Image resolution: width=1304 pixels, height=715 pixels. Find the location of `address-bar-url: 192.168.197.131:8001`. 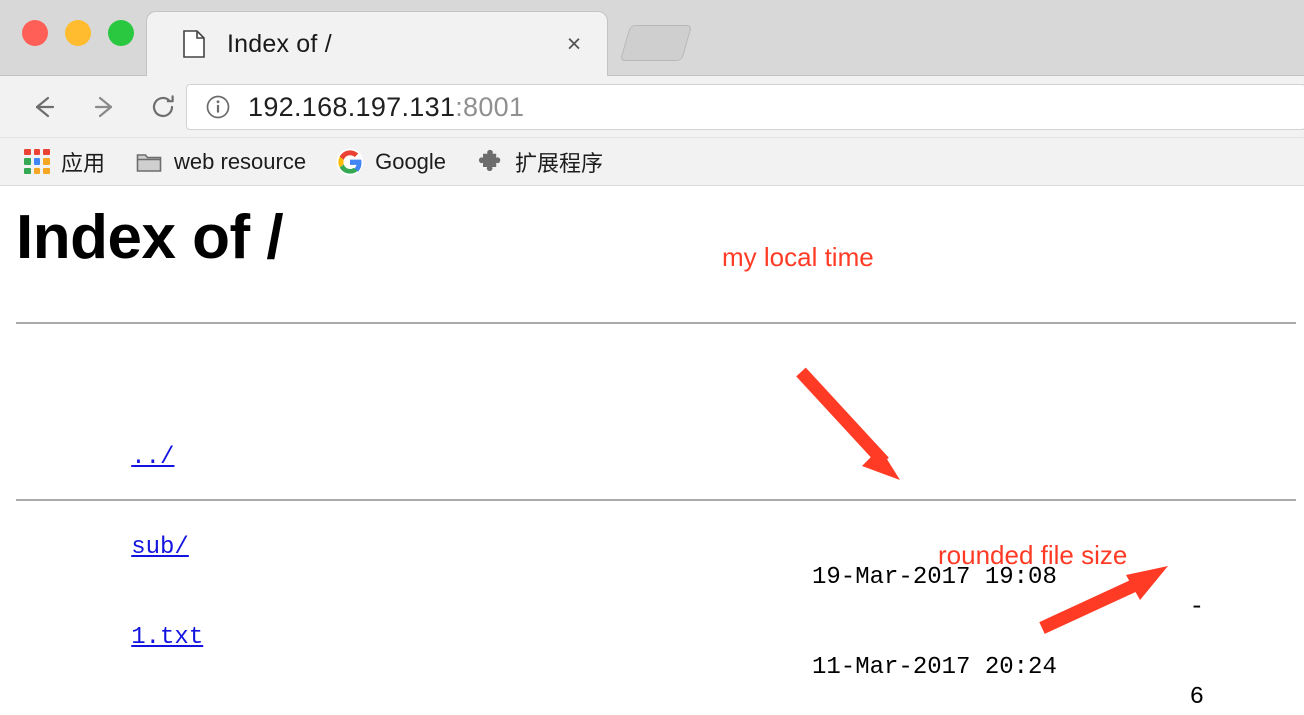

address-bar-url: 192.168.197.131:8001 is located at coordinates (386, 107).